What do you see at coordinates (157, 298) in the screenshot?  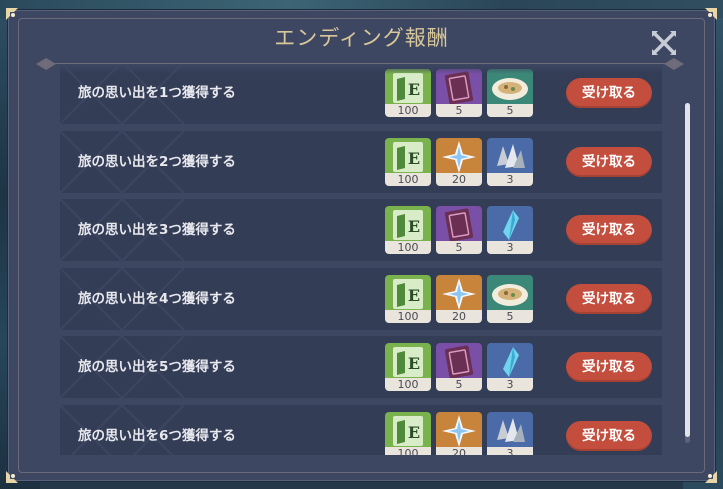 I see `row-label: 旅の思い出を4つ獲得する` at bounding box center [157, 298].